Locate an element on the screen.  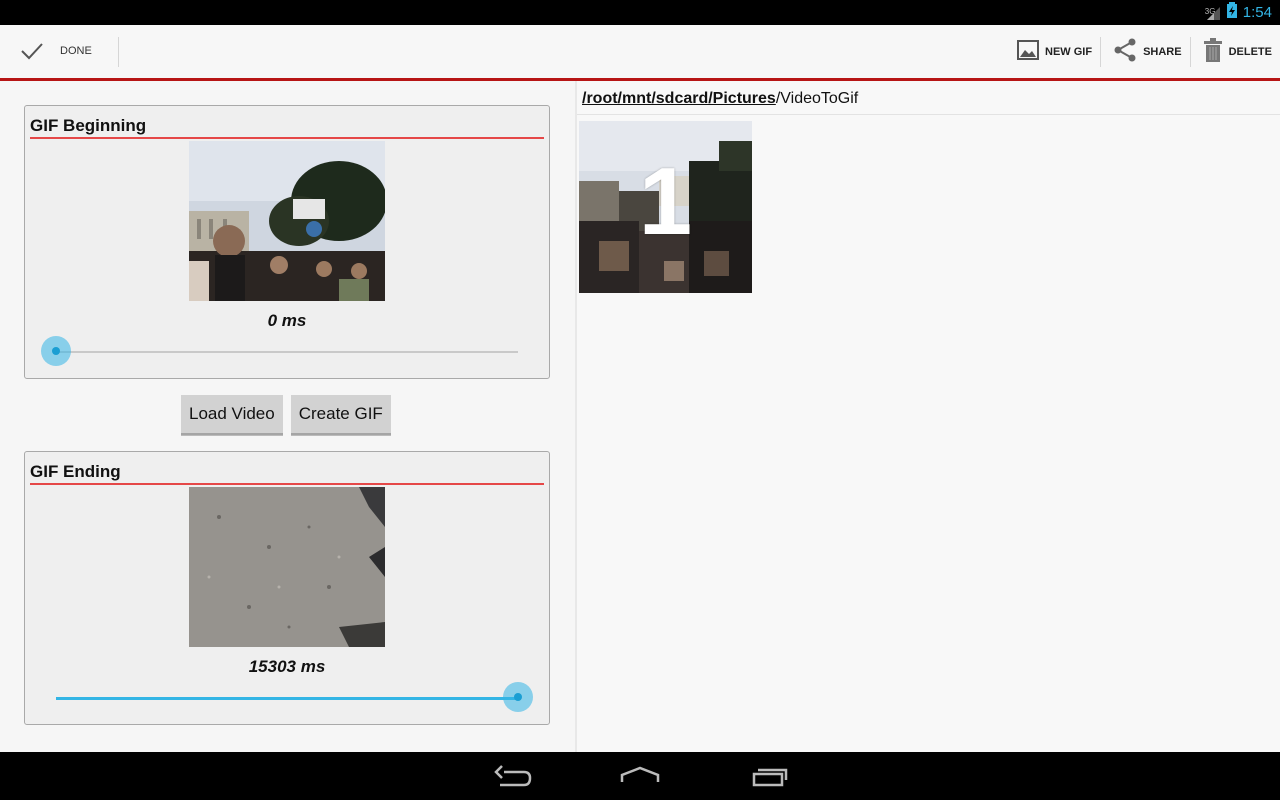
status-indicators: 3G 1:54 is located at coordinates (1238, 12).